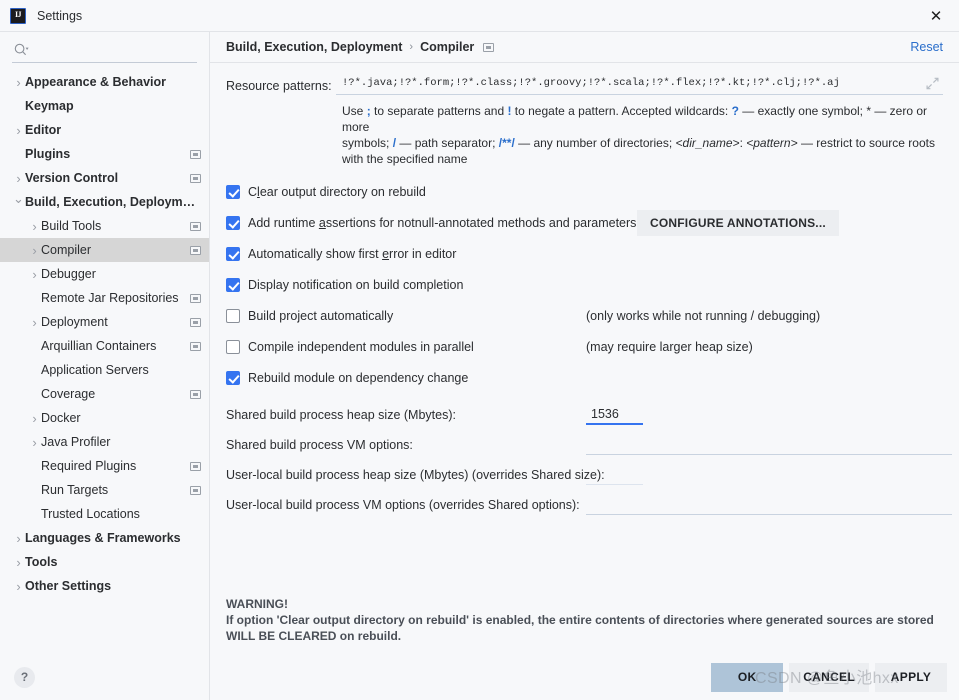 This screenshot has width=959, height=700. What do you see at coordinates (257, 604) in the screenshot?
I see `warning-title: WARNING!` at bounding box center [257, 604].